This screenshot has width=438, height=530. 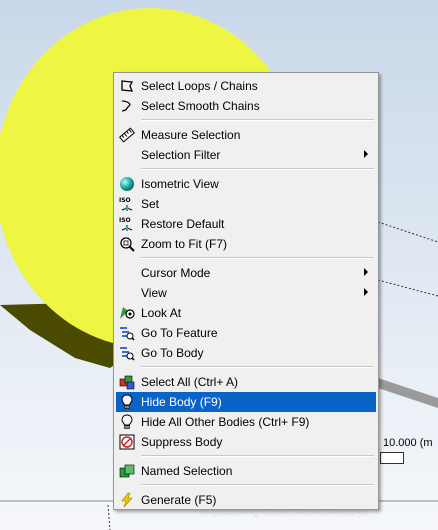 I want to click on menu-item-named-selection: Named Selection, so click(x=246, y=471).